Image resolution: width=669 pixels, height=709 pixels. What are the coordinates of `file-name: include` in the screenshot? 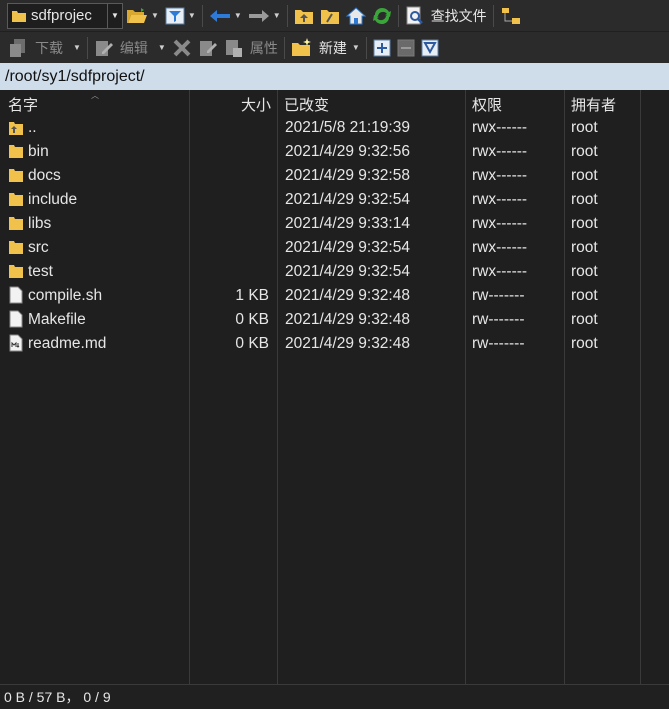 It's located at (53, 199).